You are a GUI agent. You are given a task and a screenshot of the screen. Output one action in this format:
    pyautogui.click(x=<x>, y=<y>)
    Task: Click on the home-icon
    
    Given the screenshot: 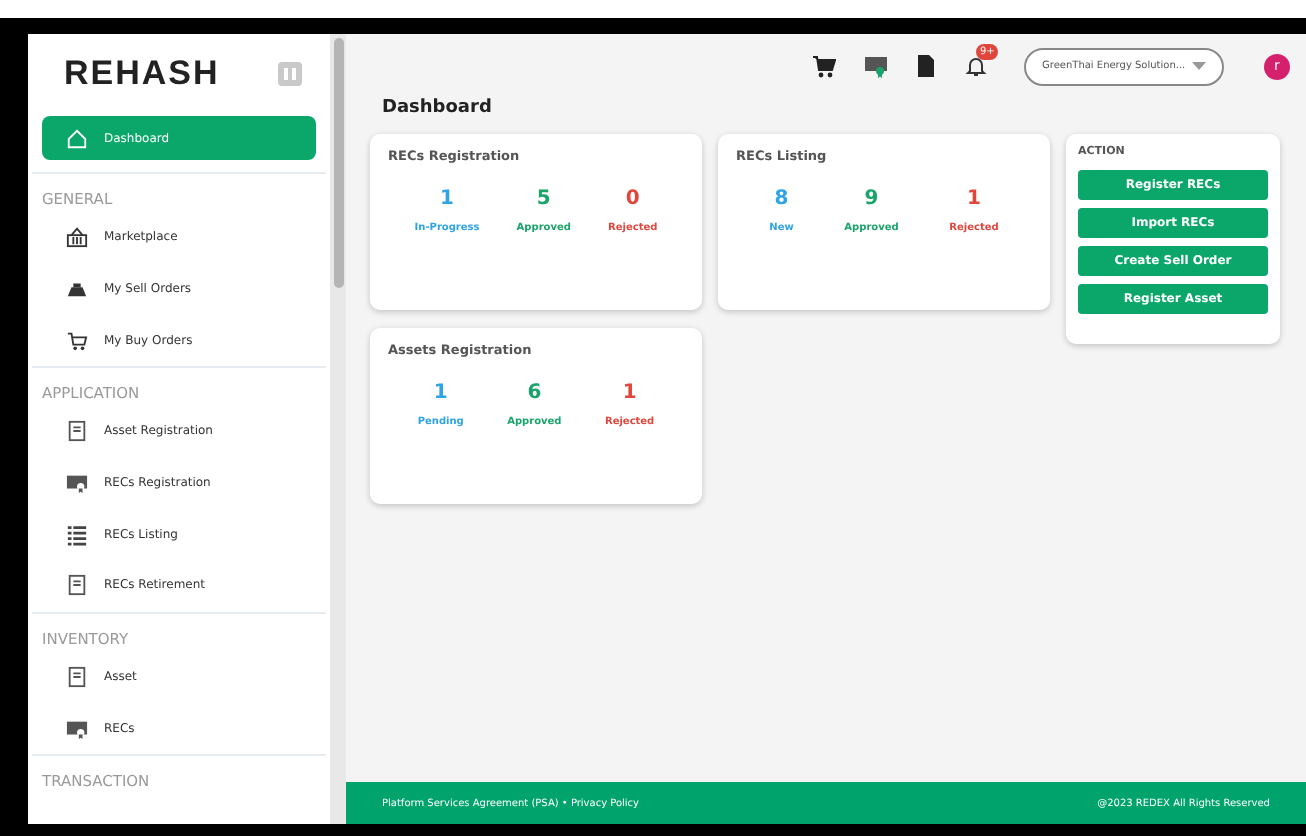 What is the action you would take?
    pyautogui.click(x=77, y=138)
    